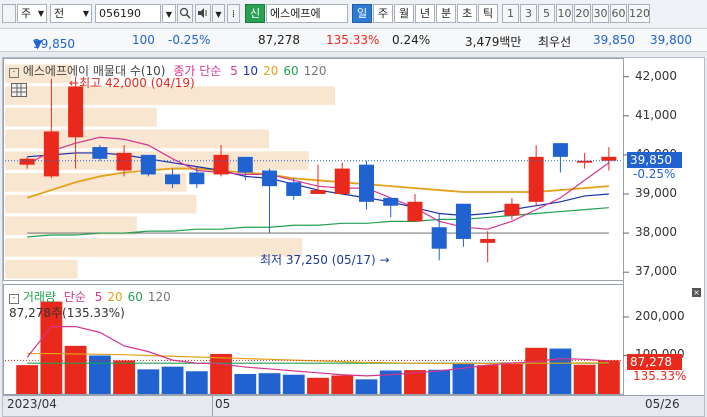 The image size is (707, 417). What do you see at coordinates (9, 13) in the screenshot?
I see `menu-handle` at bounding box center [9, 13].